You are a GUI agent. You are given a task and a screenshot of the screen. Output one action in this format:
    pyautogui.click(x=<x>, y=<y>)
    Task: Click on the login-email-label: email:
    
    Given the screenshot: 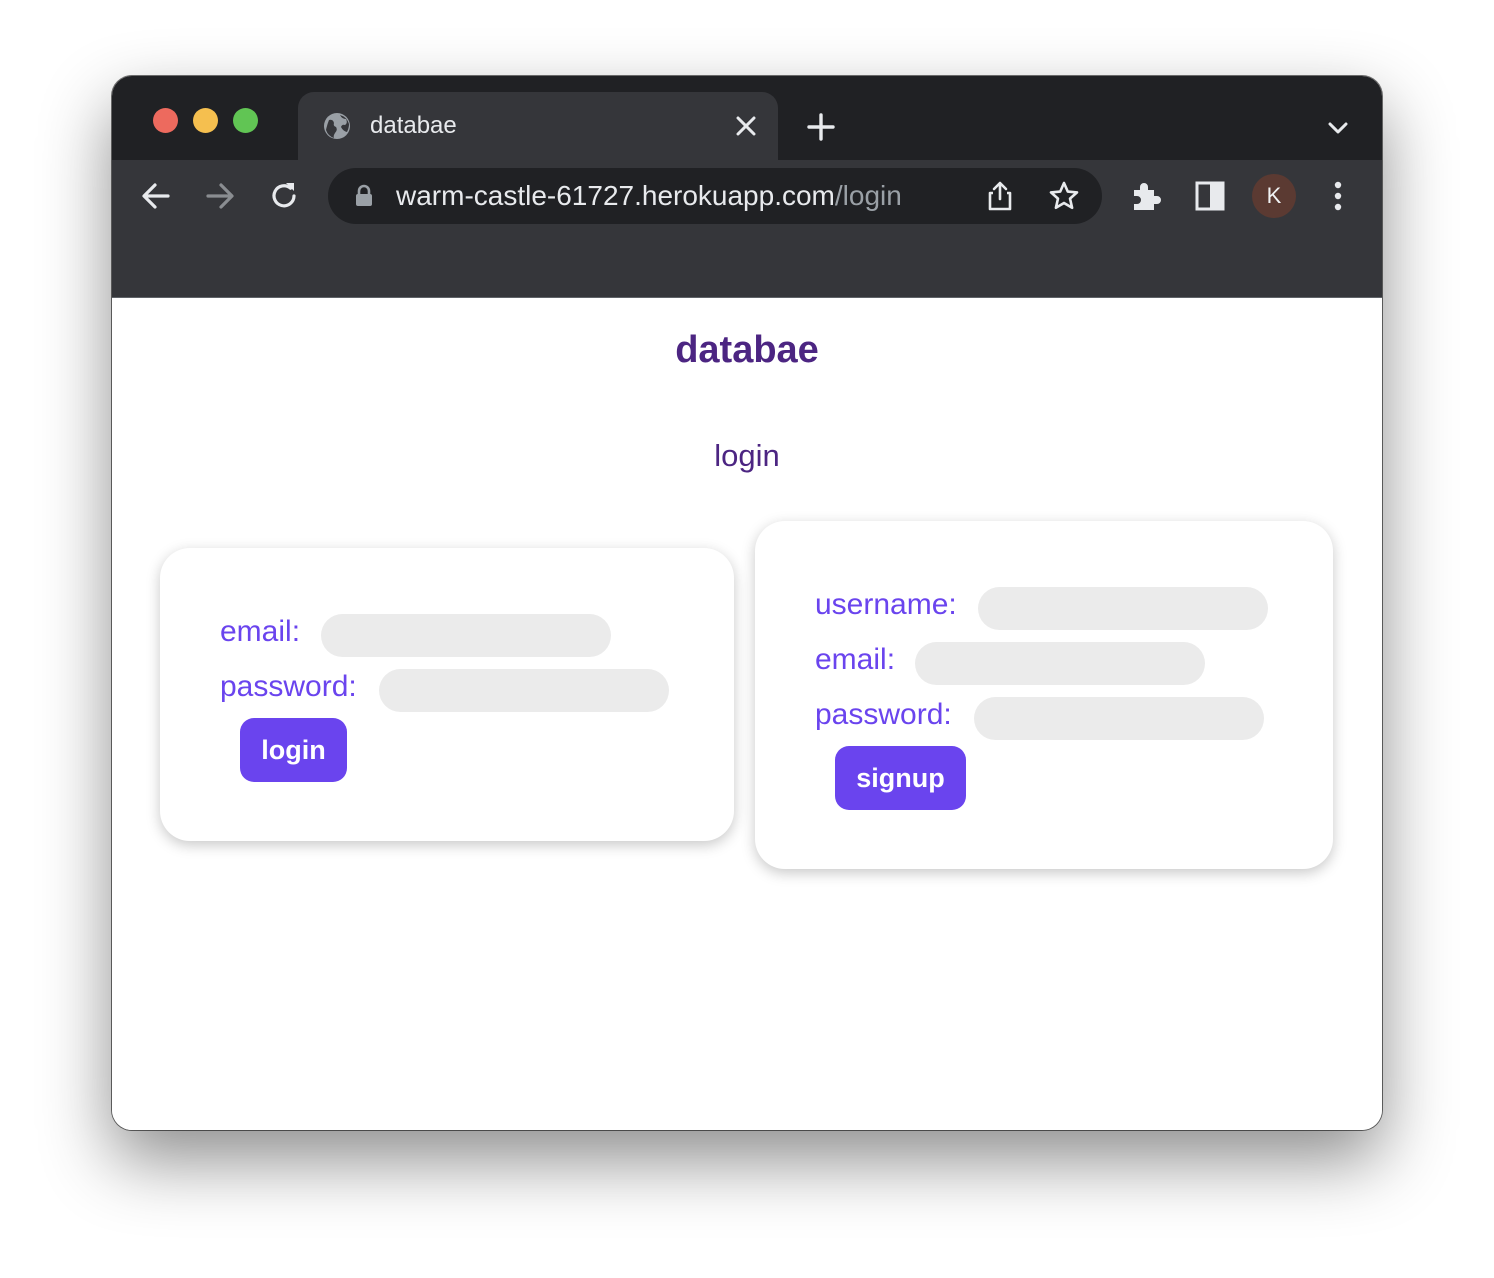 What is the action you would take?
    pyautogui.click(x=260, y=631)
    